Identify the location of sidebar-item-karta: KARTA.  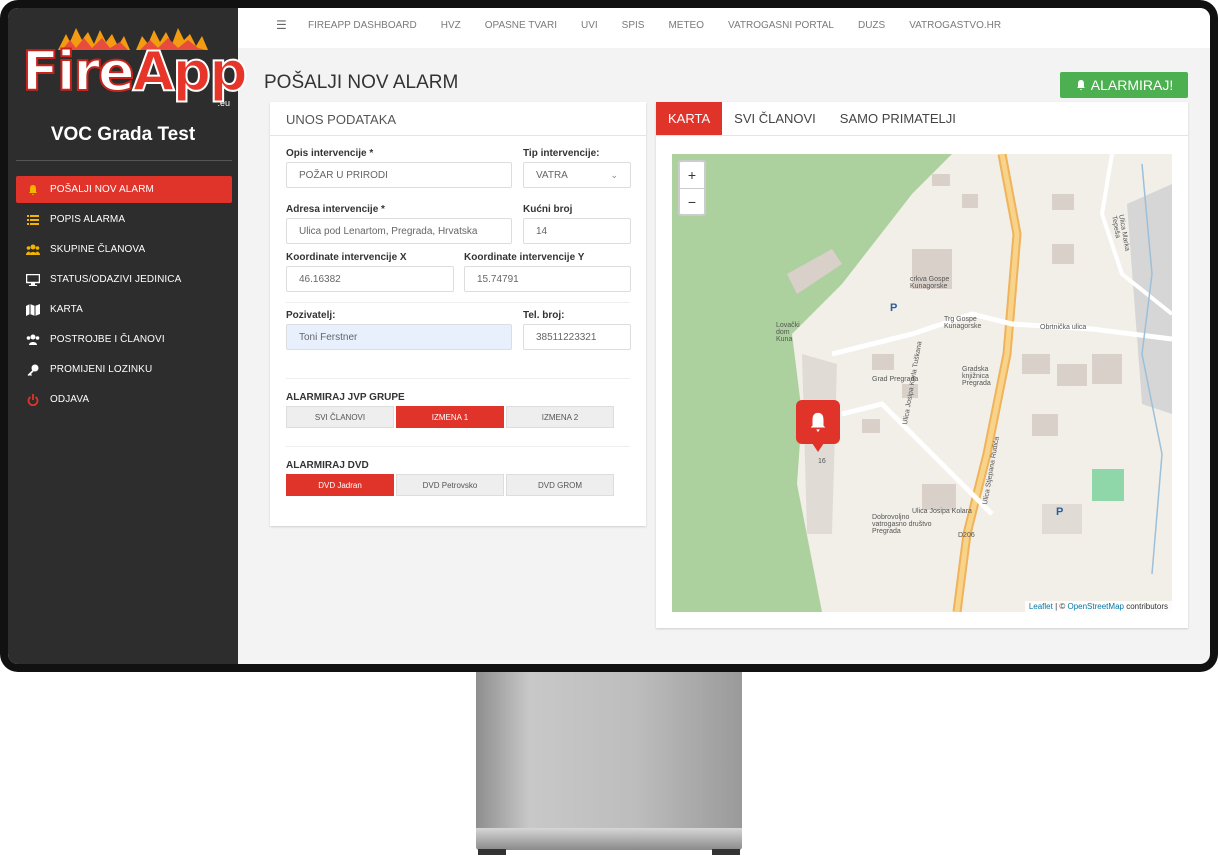
(124, 309).